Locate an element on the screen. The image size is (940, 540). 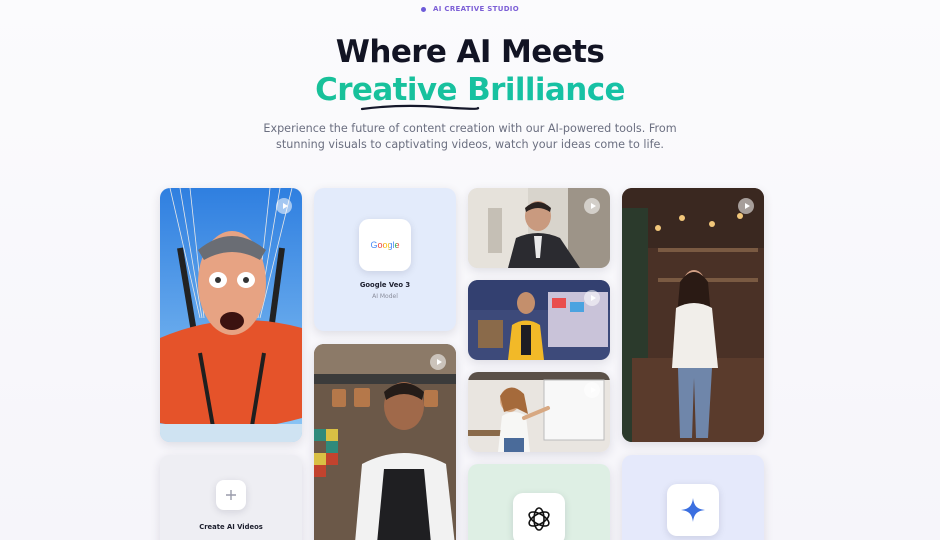
skydiver-image is located at coordinates (231, 315).